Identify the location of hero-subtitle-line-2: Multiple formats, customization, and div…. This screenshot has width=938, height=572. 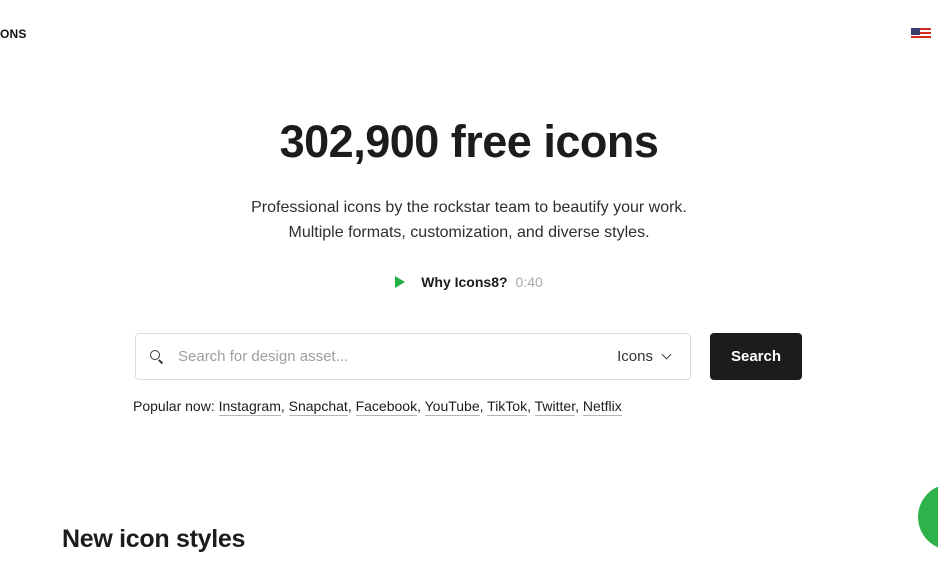
(469, 232).